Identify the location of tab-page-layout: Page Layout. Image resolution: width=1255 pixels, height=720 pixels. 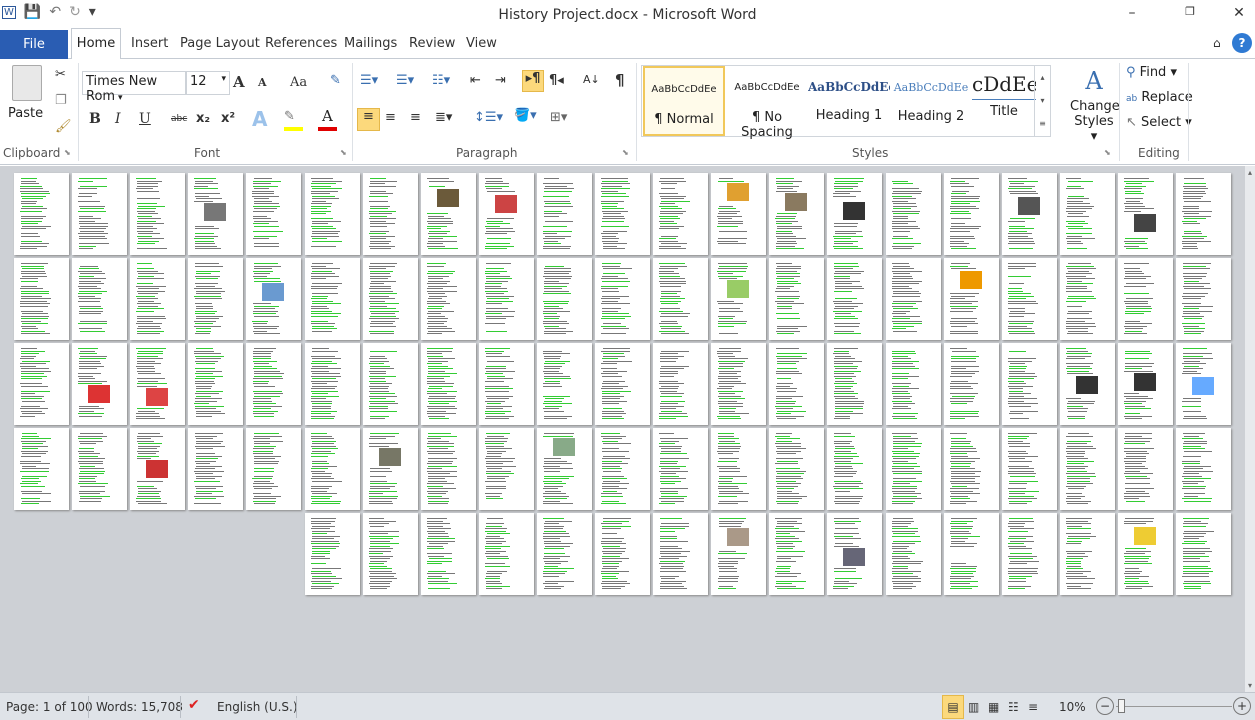
(220, 43).